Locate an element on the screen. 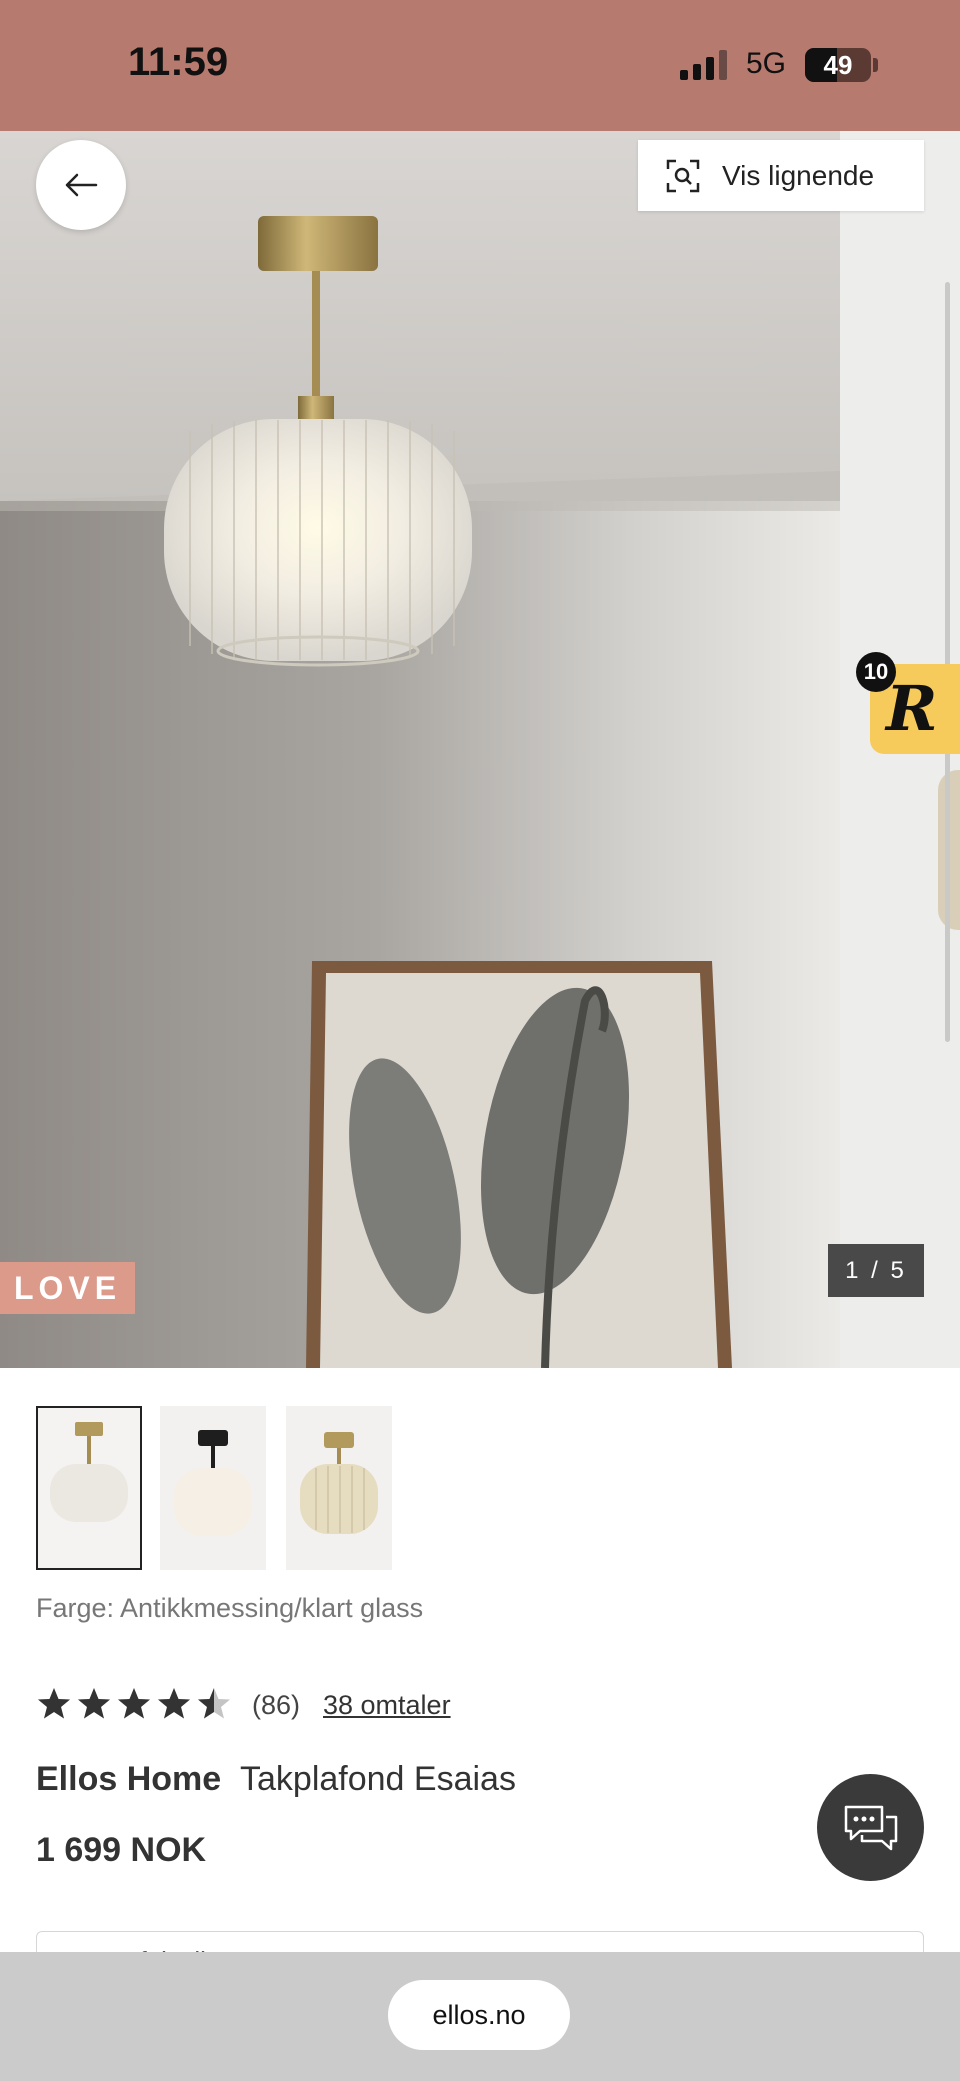 The image size is (960, 2081). reviews-link: 38 omtaler is located at coordinates (387, 1705).